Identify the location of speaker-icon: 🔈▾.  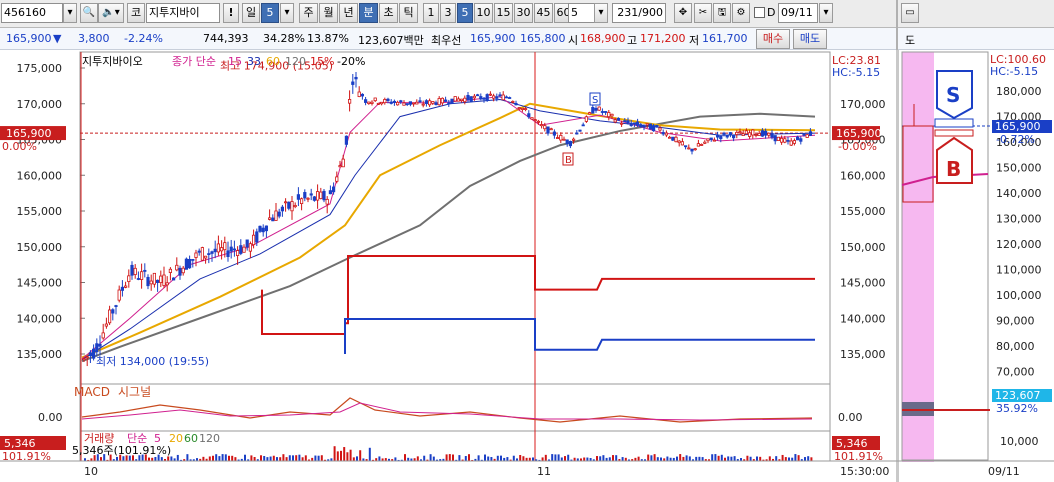
(111, 13).